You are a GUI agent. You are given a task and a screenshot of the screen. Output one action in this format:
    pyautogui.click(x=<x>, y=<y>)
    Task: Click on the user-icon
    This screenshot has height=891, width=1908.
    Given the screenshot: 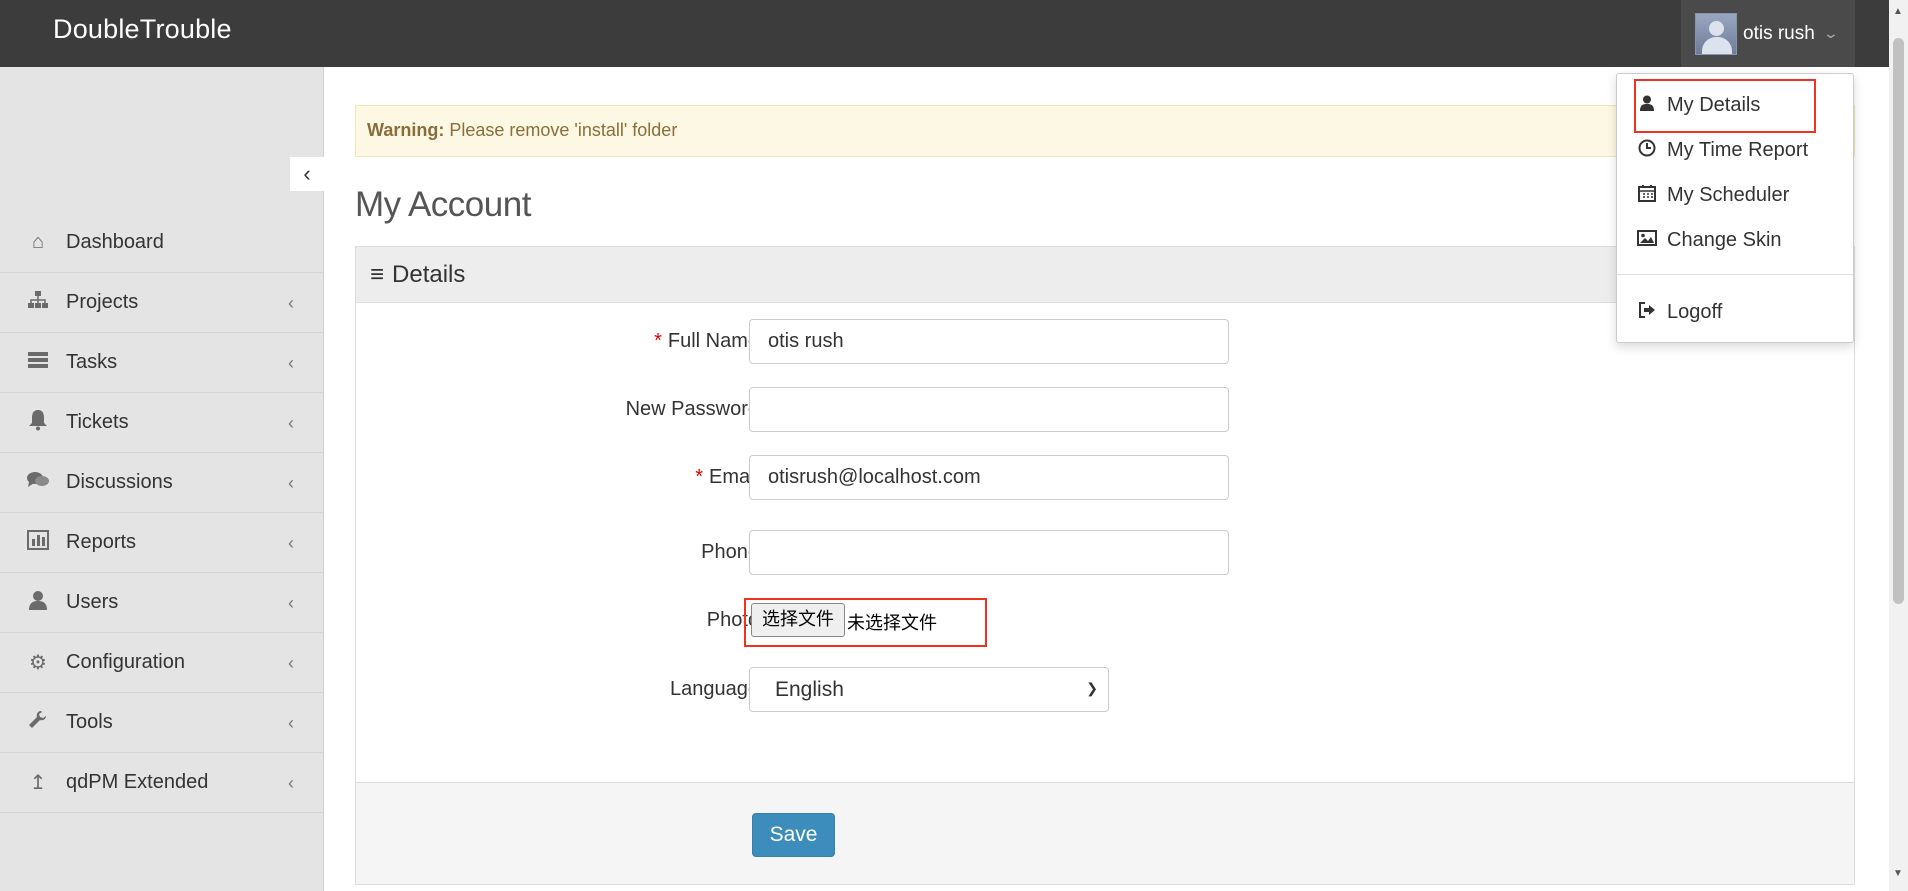 What is the action you would take?
    pyautogui.click(x=38, y=603)
    